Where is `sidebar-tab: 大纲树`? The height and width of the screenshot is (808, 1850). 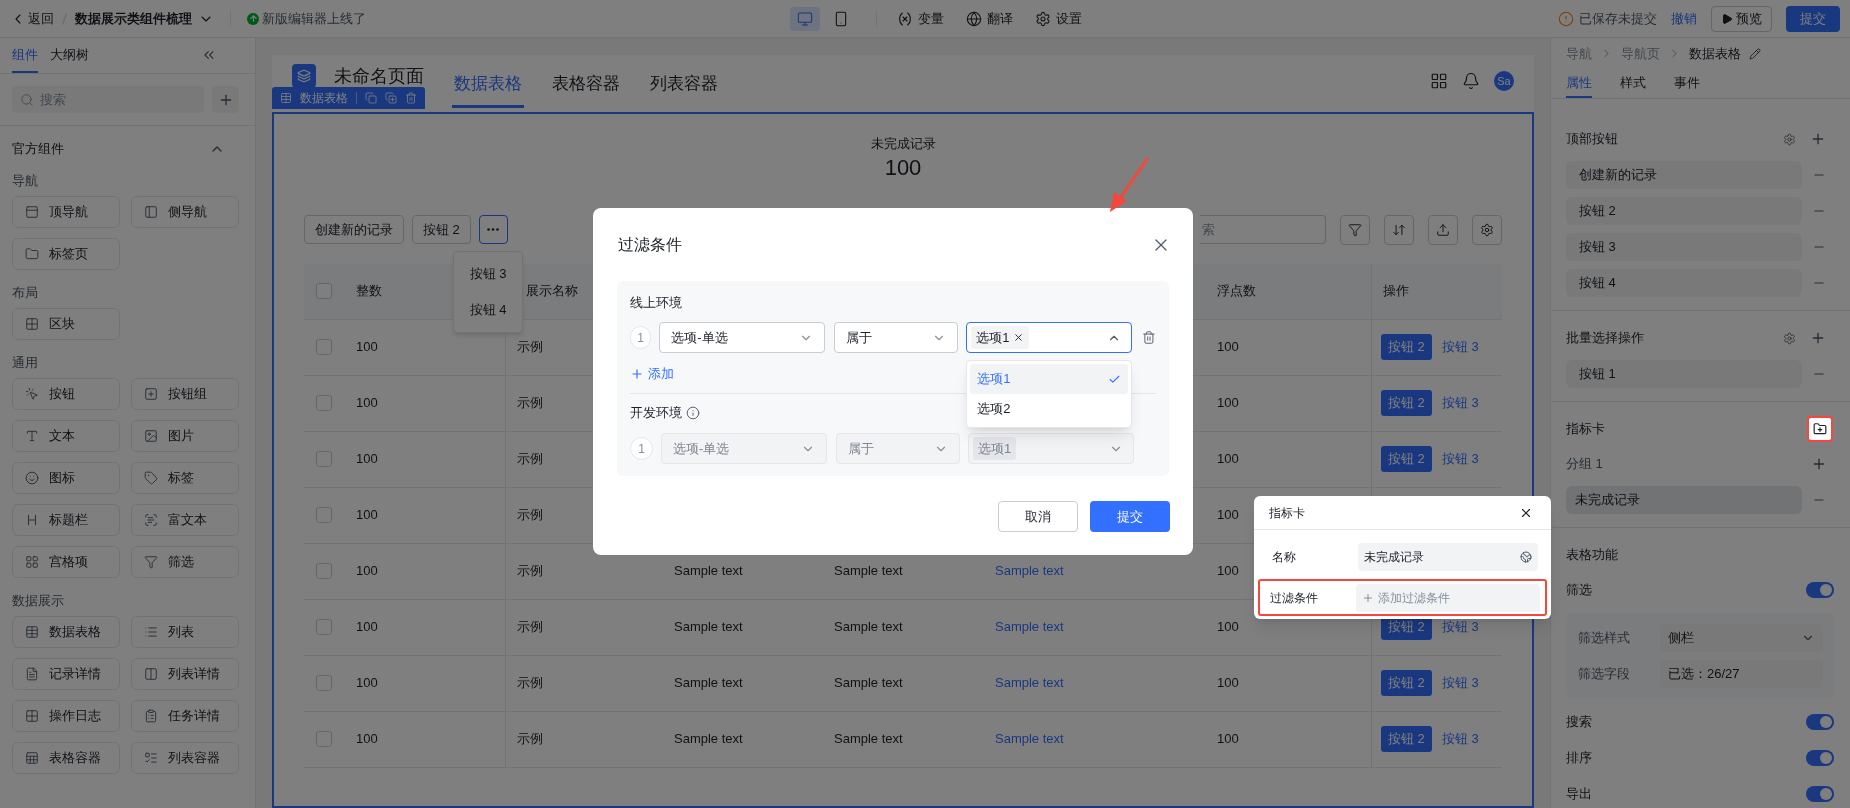 sidebar-tab: 大纲树 is located at coordinates (69, 55).